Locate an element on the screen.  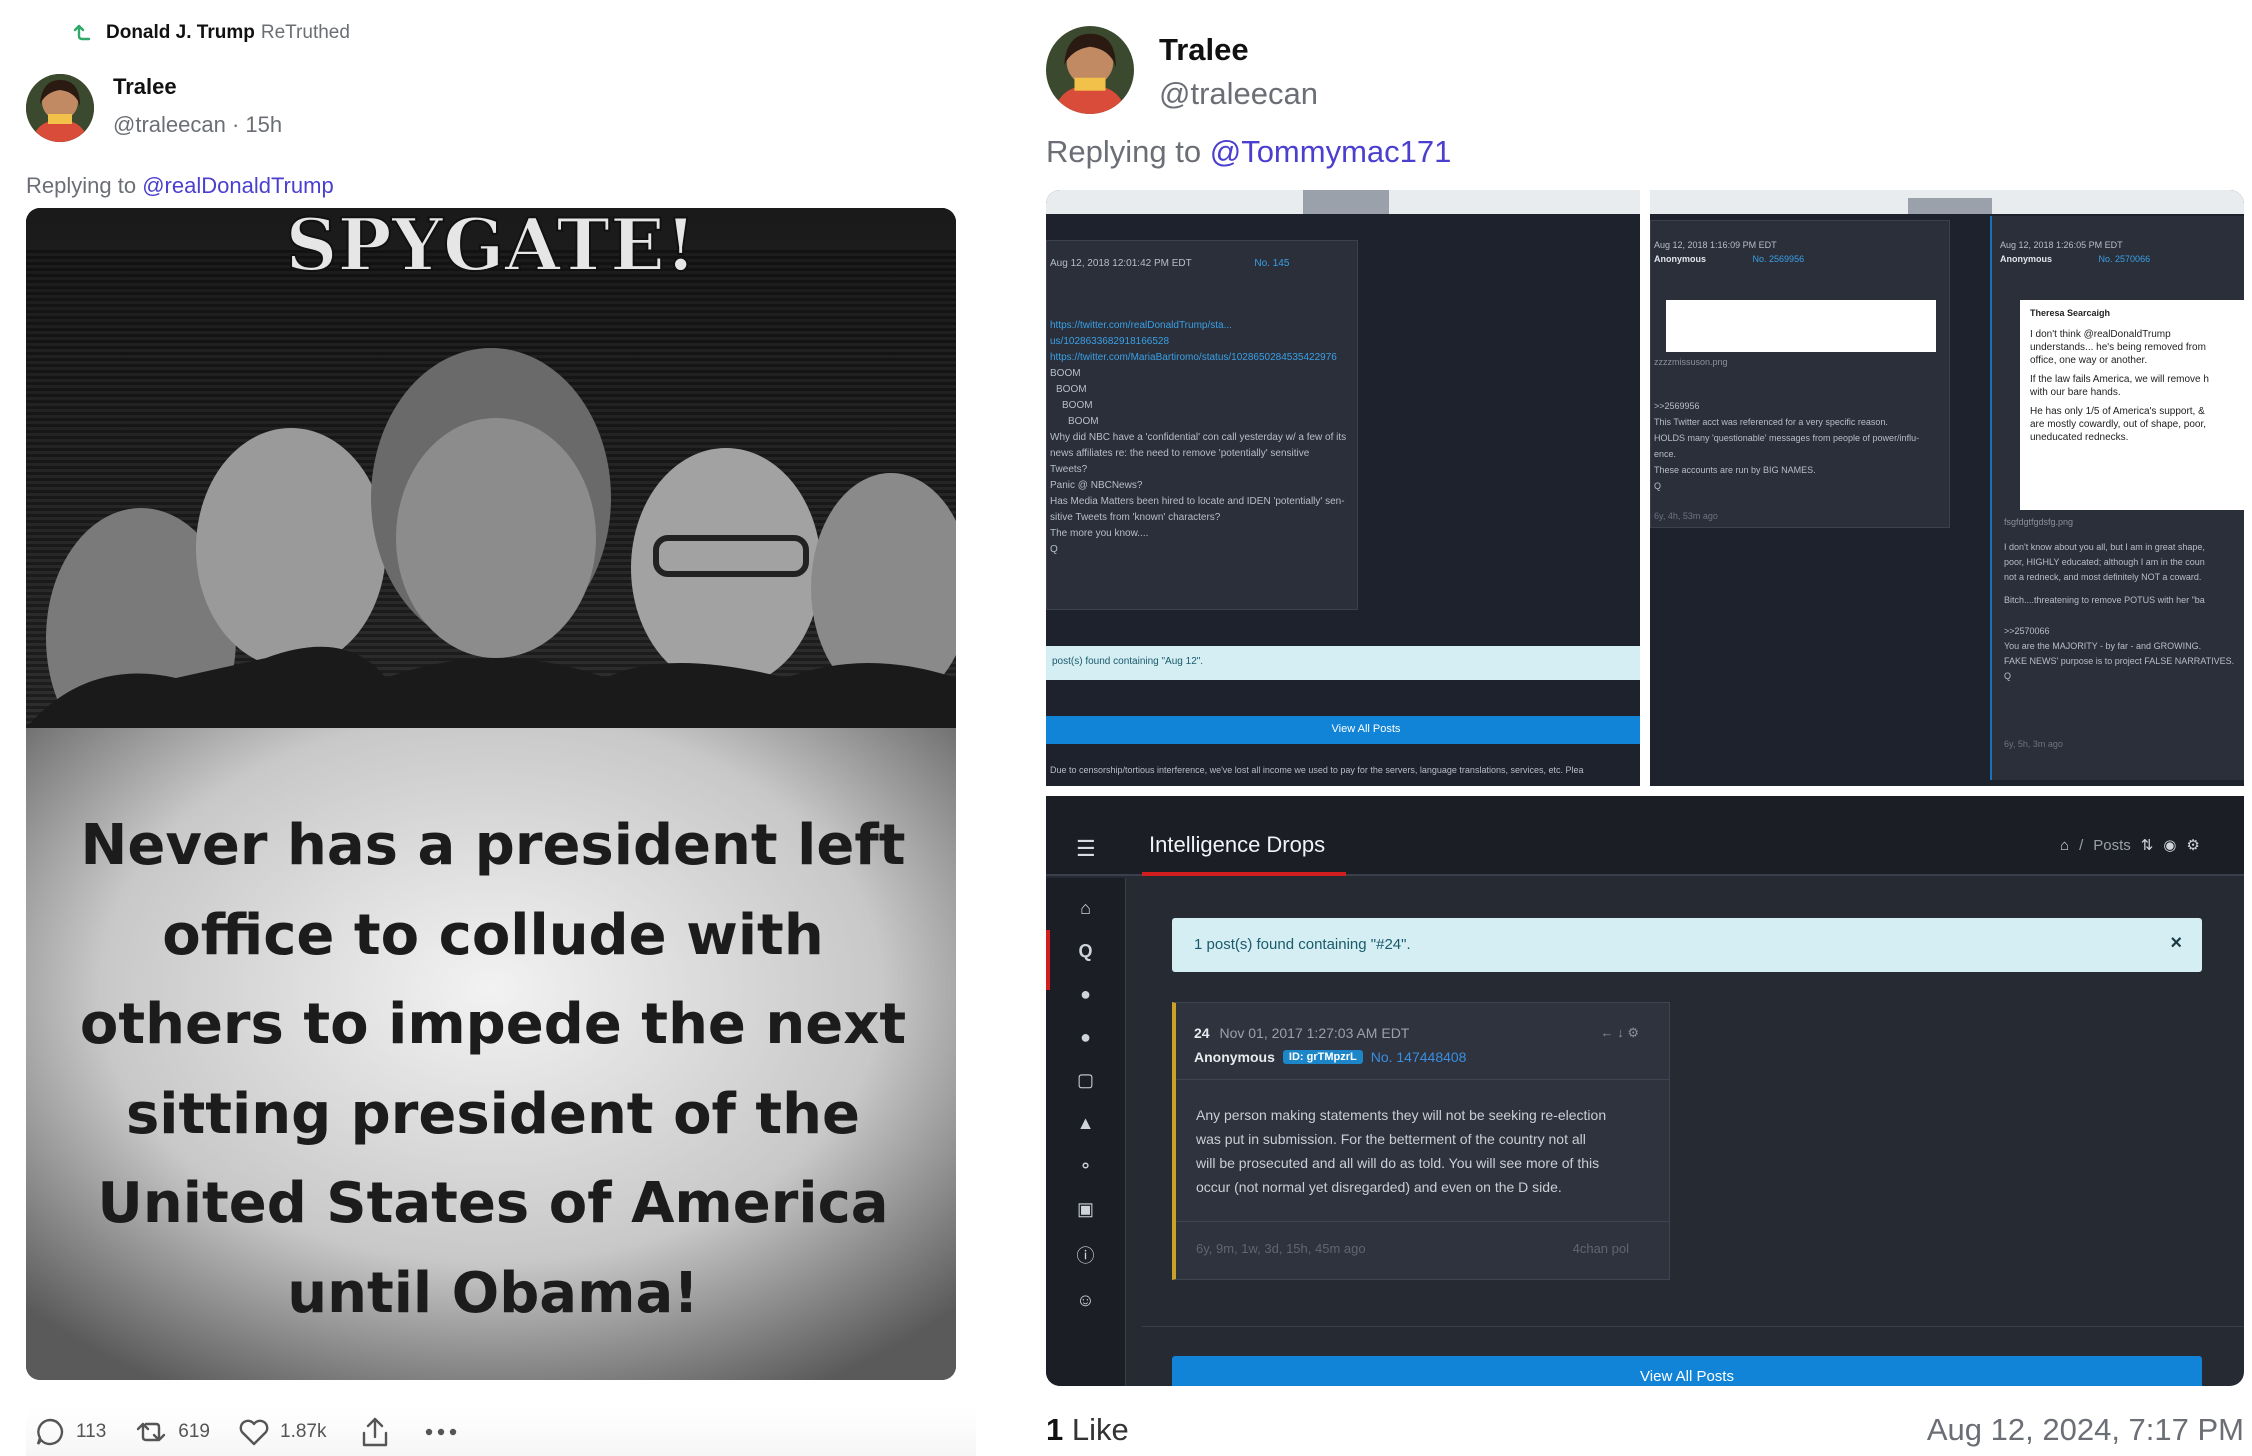
post-line: Q is located at coordinates (2008, 676).